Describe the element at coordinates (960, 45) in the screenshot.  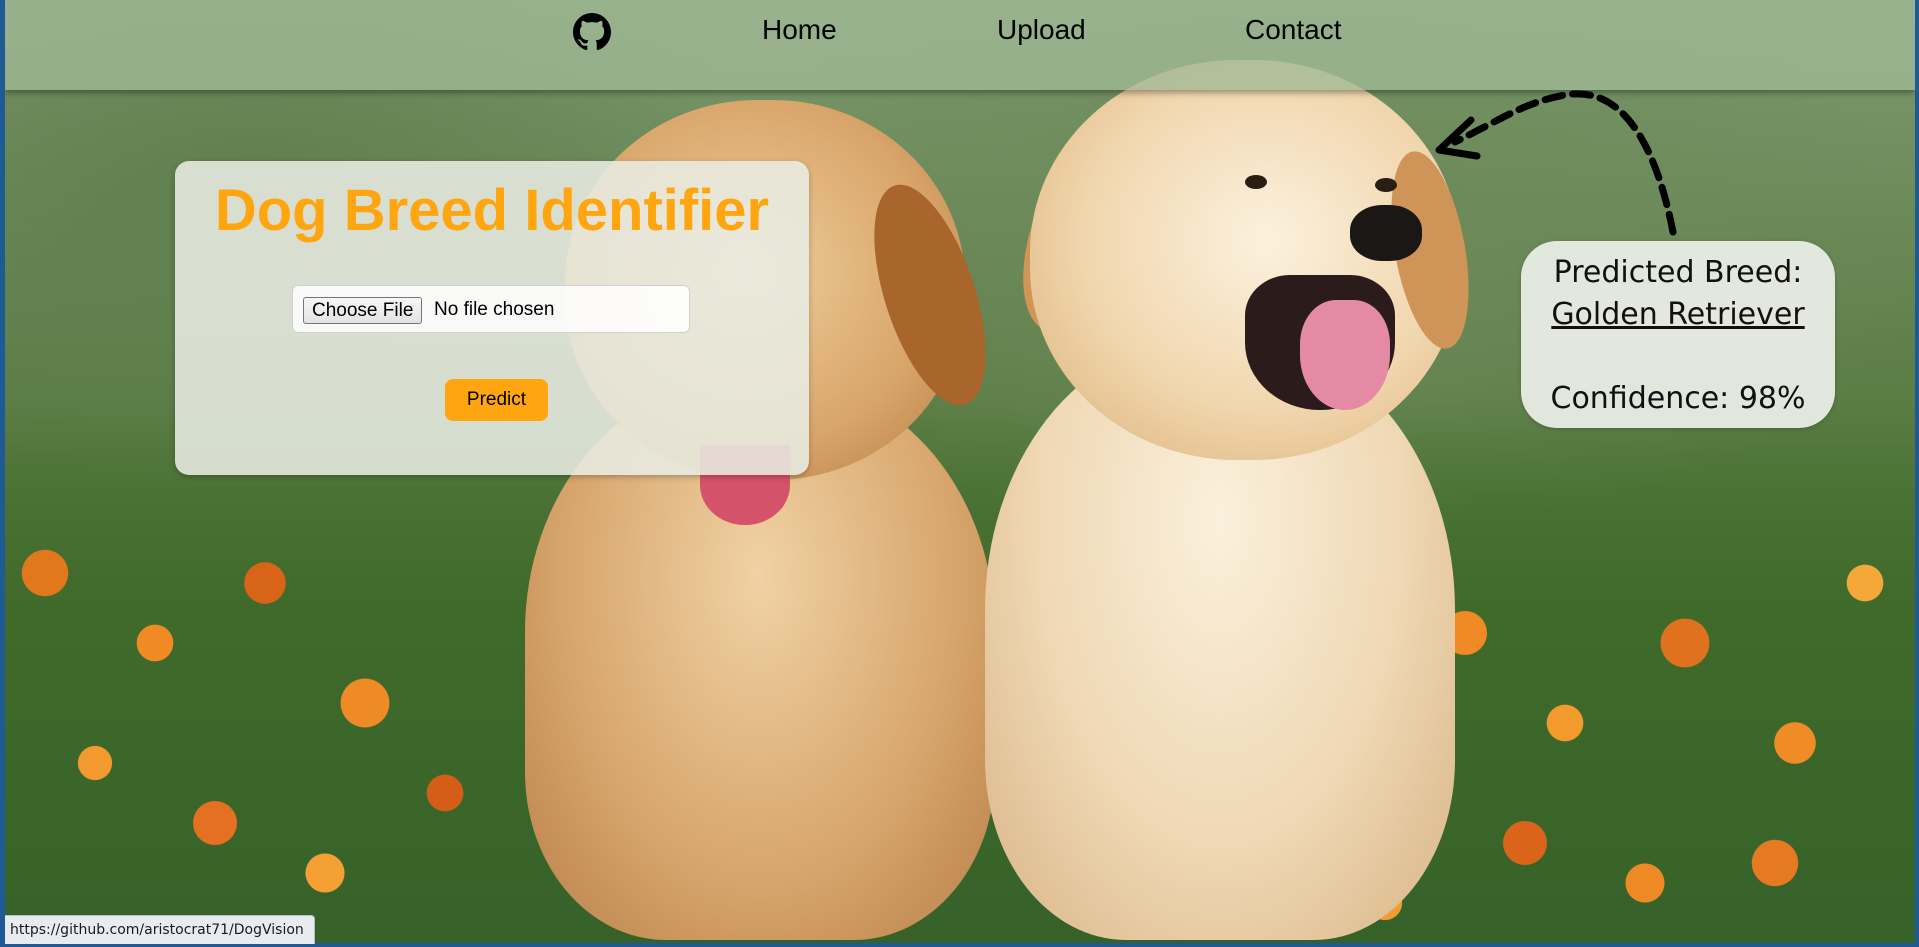
I see `top-navbar: Home Upload Contact` at that location.